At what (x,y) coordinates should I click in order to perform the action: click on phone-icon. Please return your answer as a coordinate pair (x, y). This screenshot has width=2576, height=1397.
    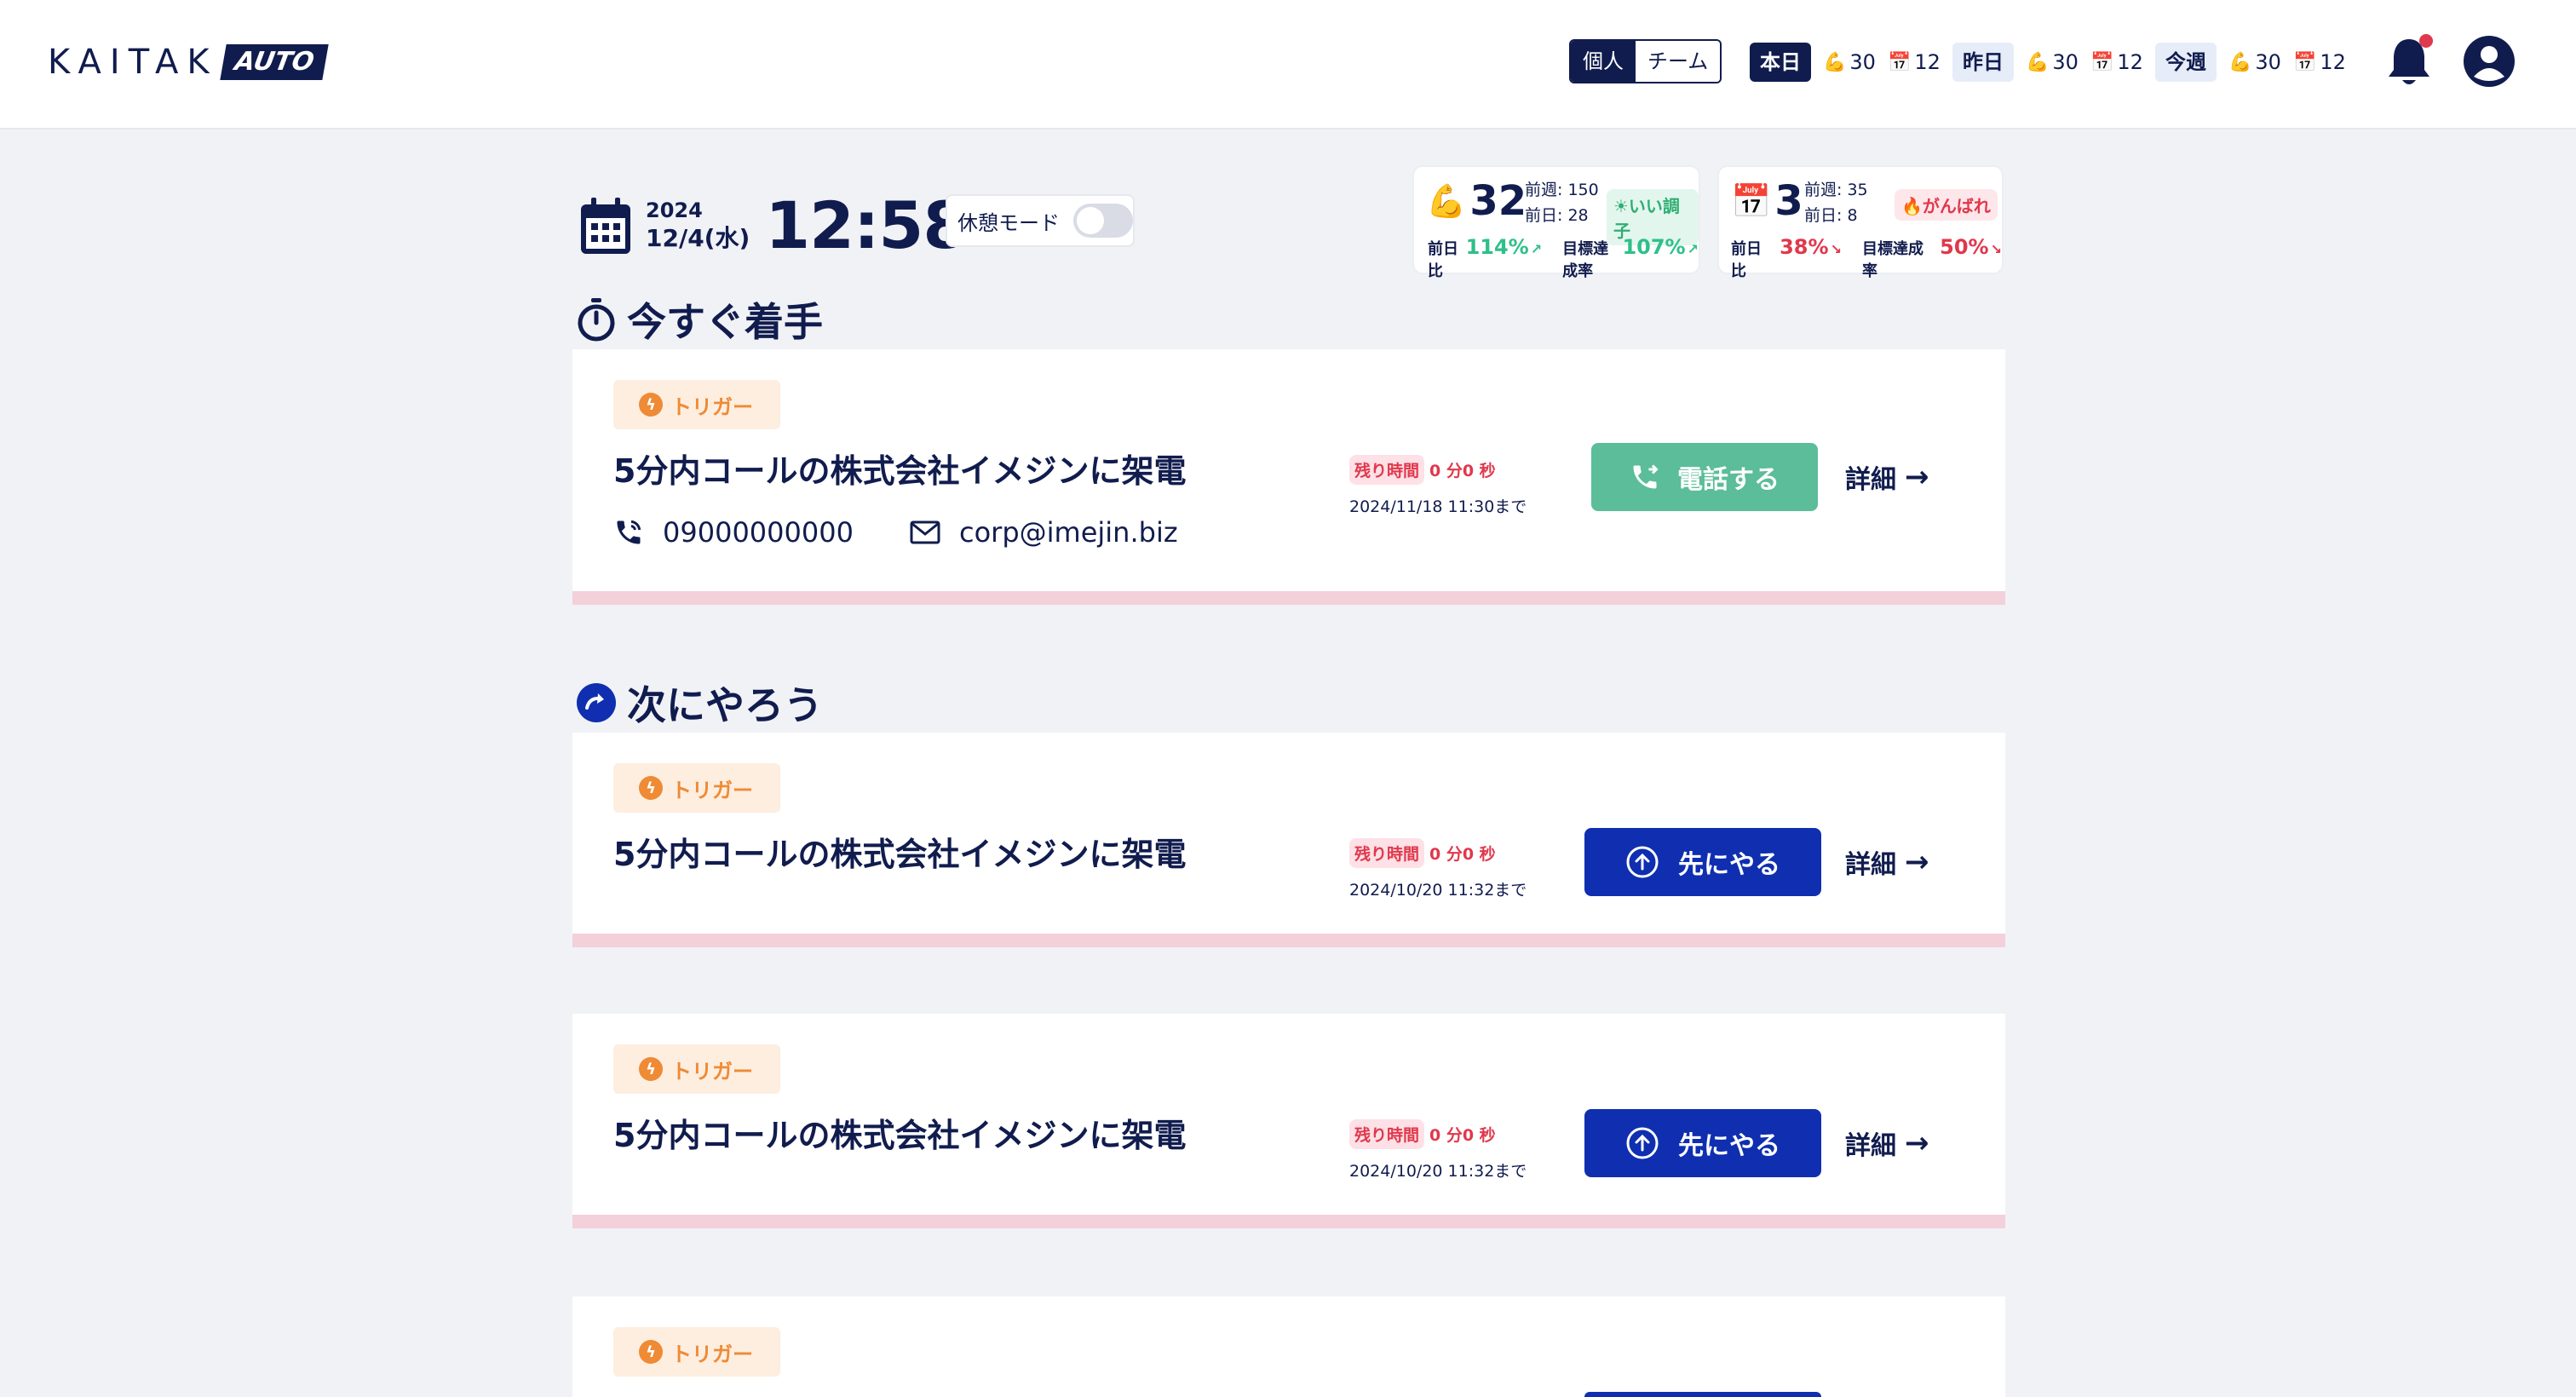
    Looking at the image, I should click on (629, 532).